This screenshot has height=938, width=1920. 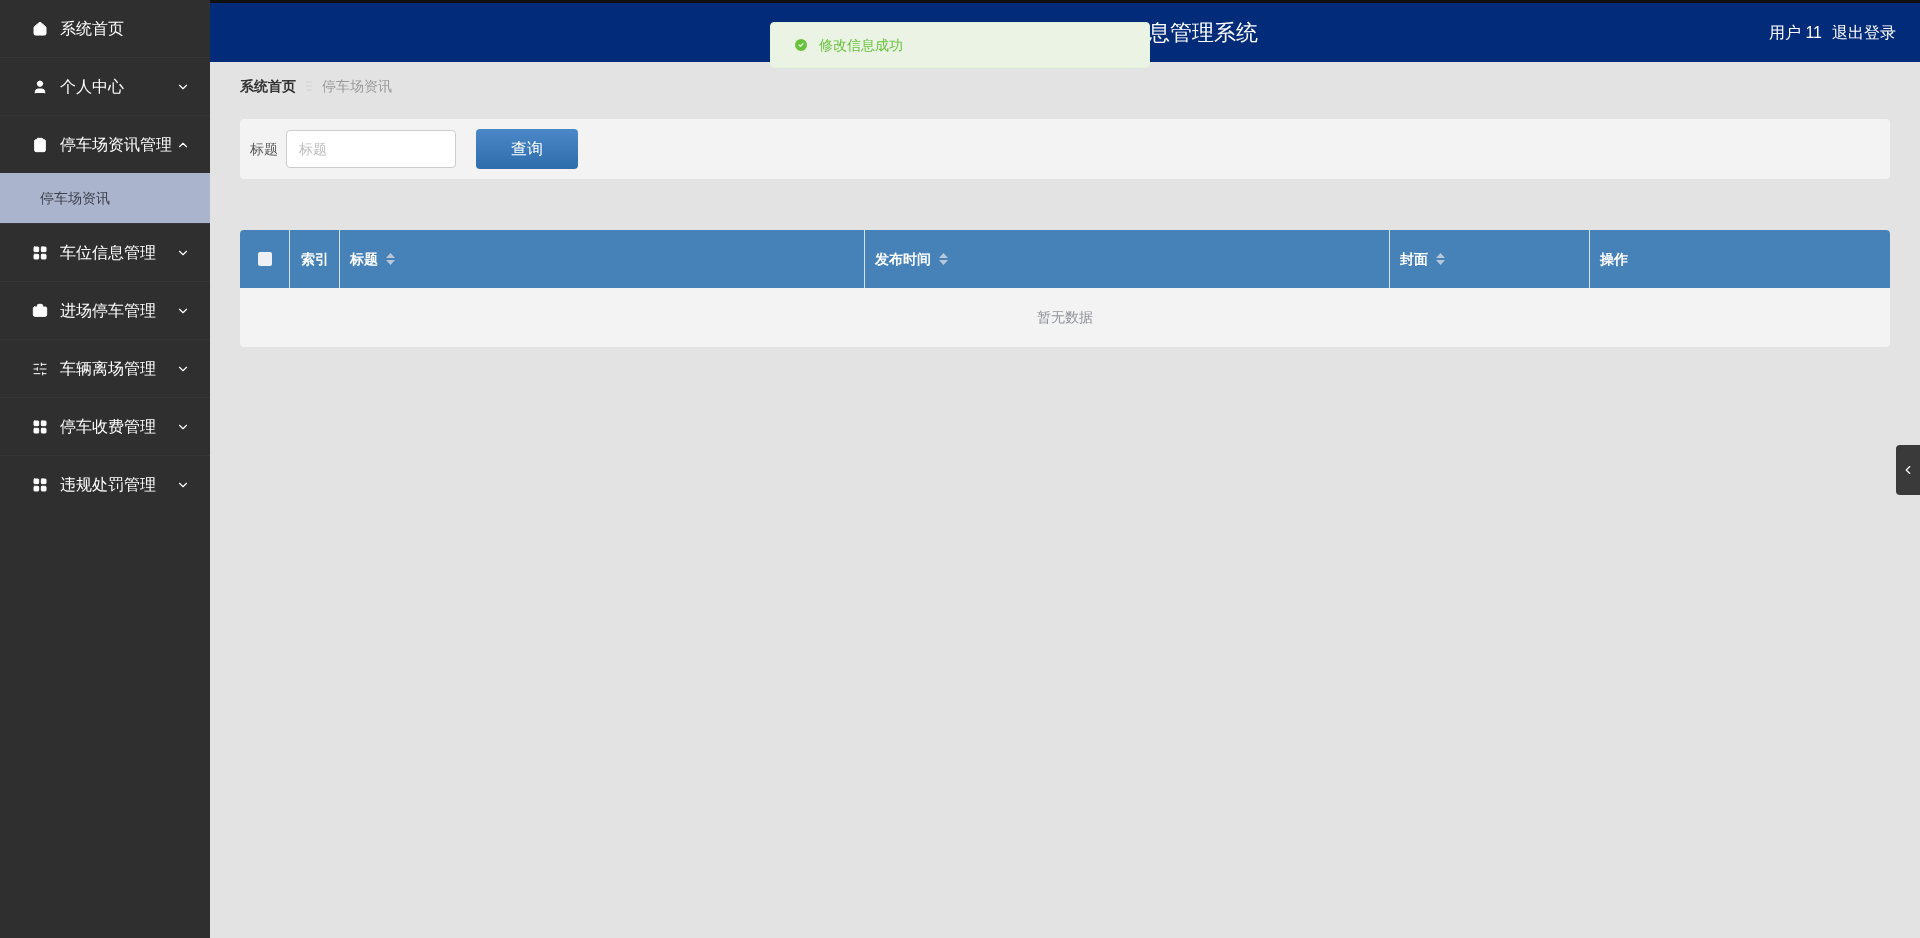 What do you see at coordinates (40, 310) in the screenshot?
I see `briefcase-icon` at bounding box center [40, 310].